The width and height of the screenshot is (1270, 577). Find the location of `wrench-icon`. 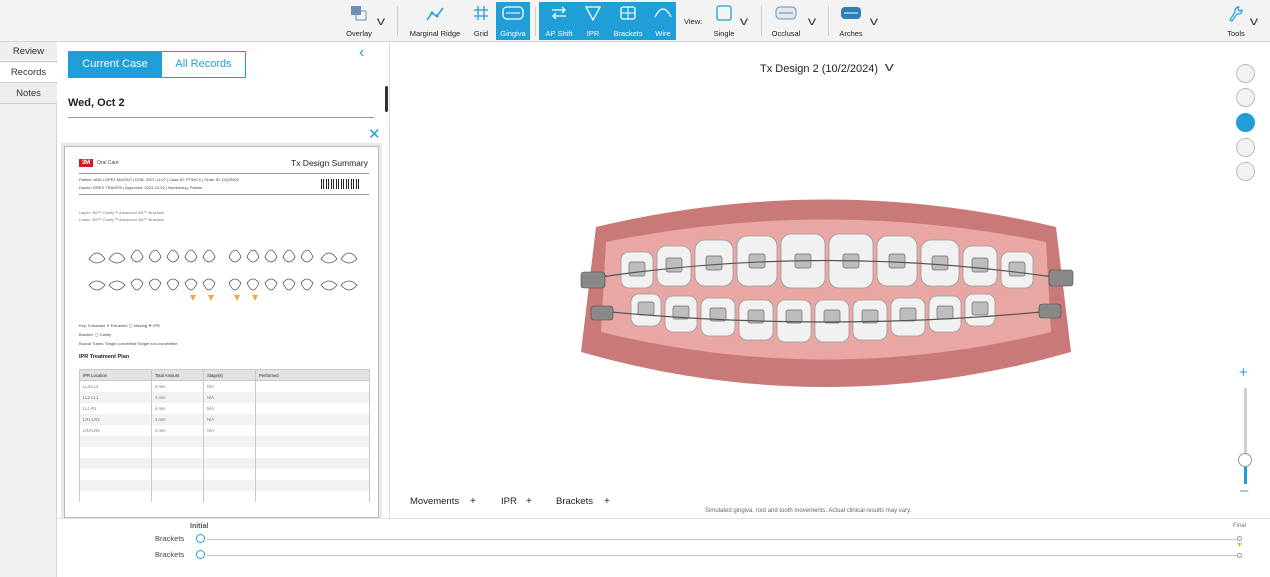

wrench-icon is located at coordinates (1236, 14).